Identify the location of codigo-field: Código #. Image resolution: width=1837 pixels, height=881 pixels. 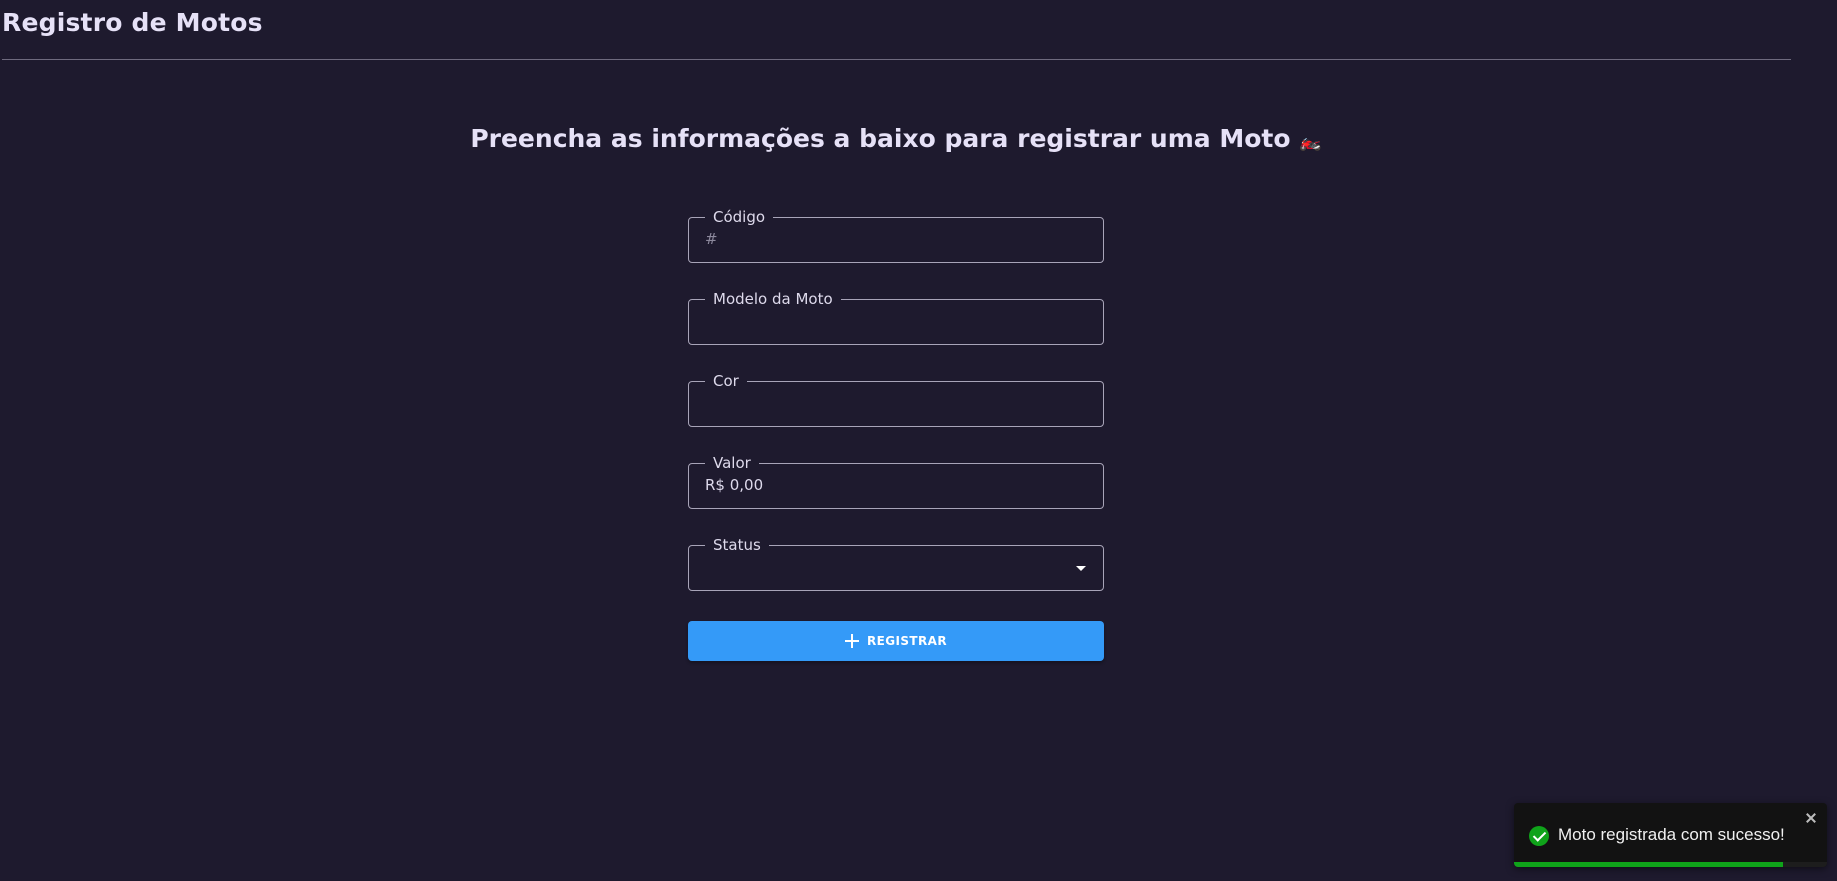
(896, 236).